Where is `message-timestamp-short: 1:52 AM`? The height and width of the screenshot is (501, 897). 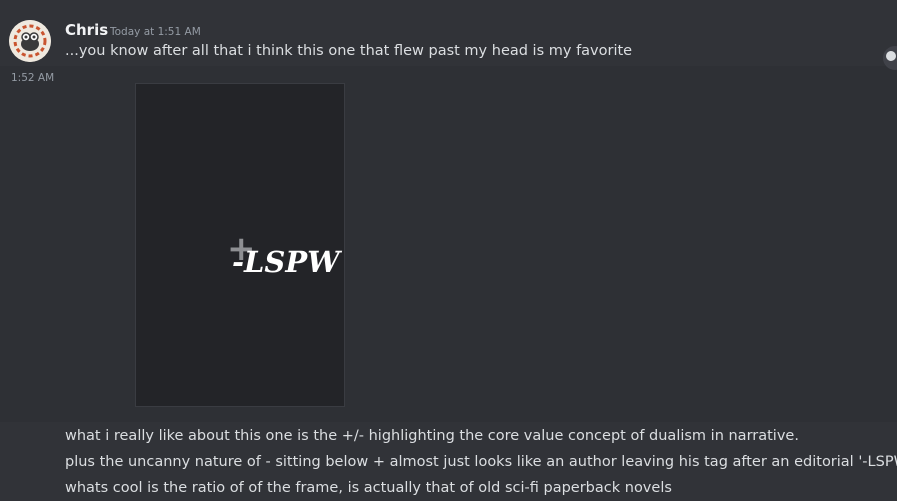
message-timestamp-short: 1:52 AM is located at coordinates (32, 78).